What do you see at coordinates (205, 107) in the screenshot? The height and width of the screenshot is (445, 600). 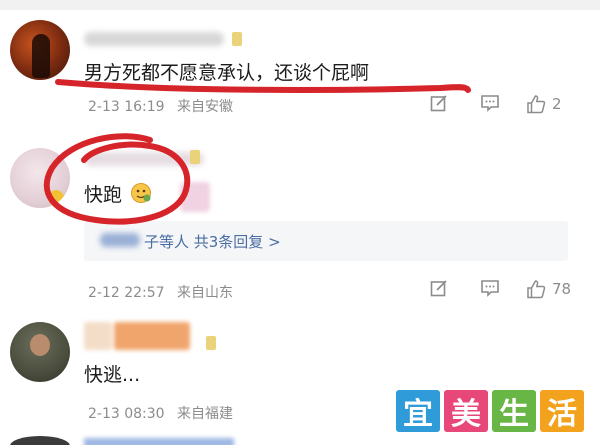 I see `comment-source: 来自安徽` at bounding box center [205, 107].